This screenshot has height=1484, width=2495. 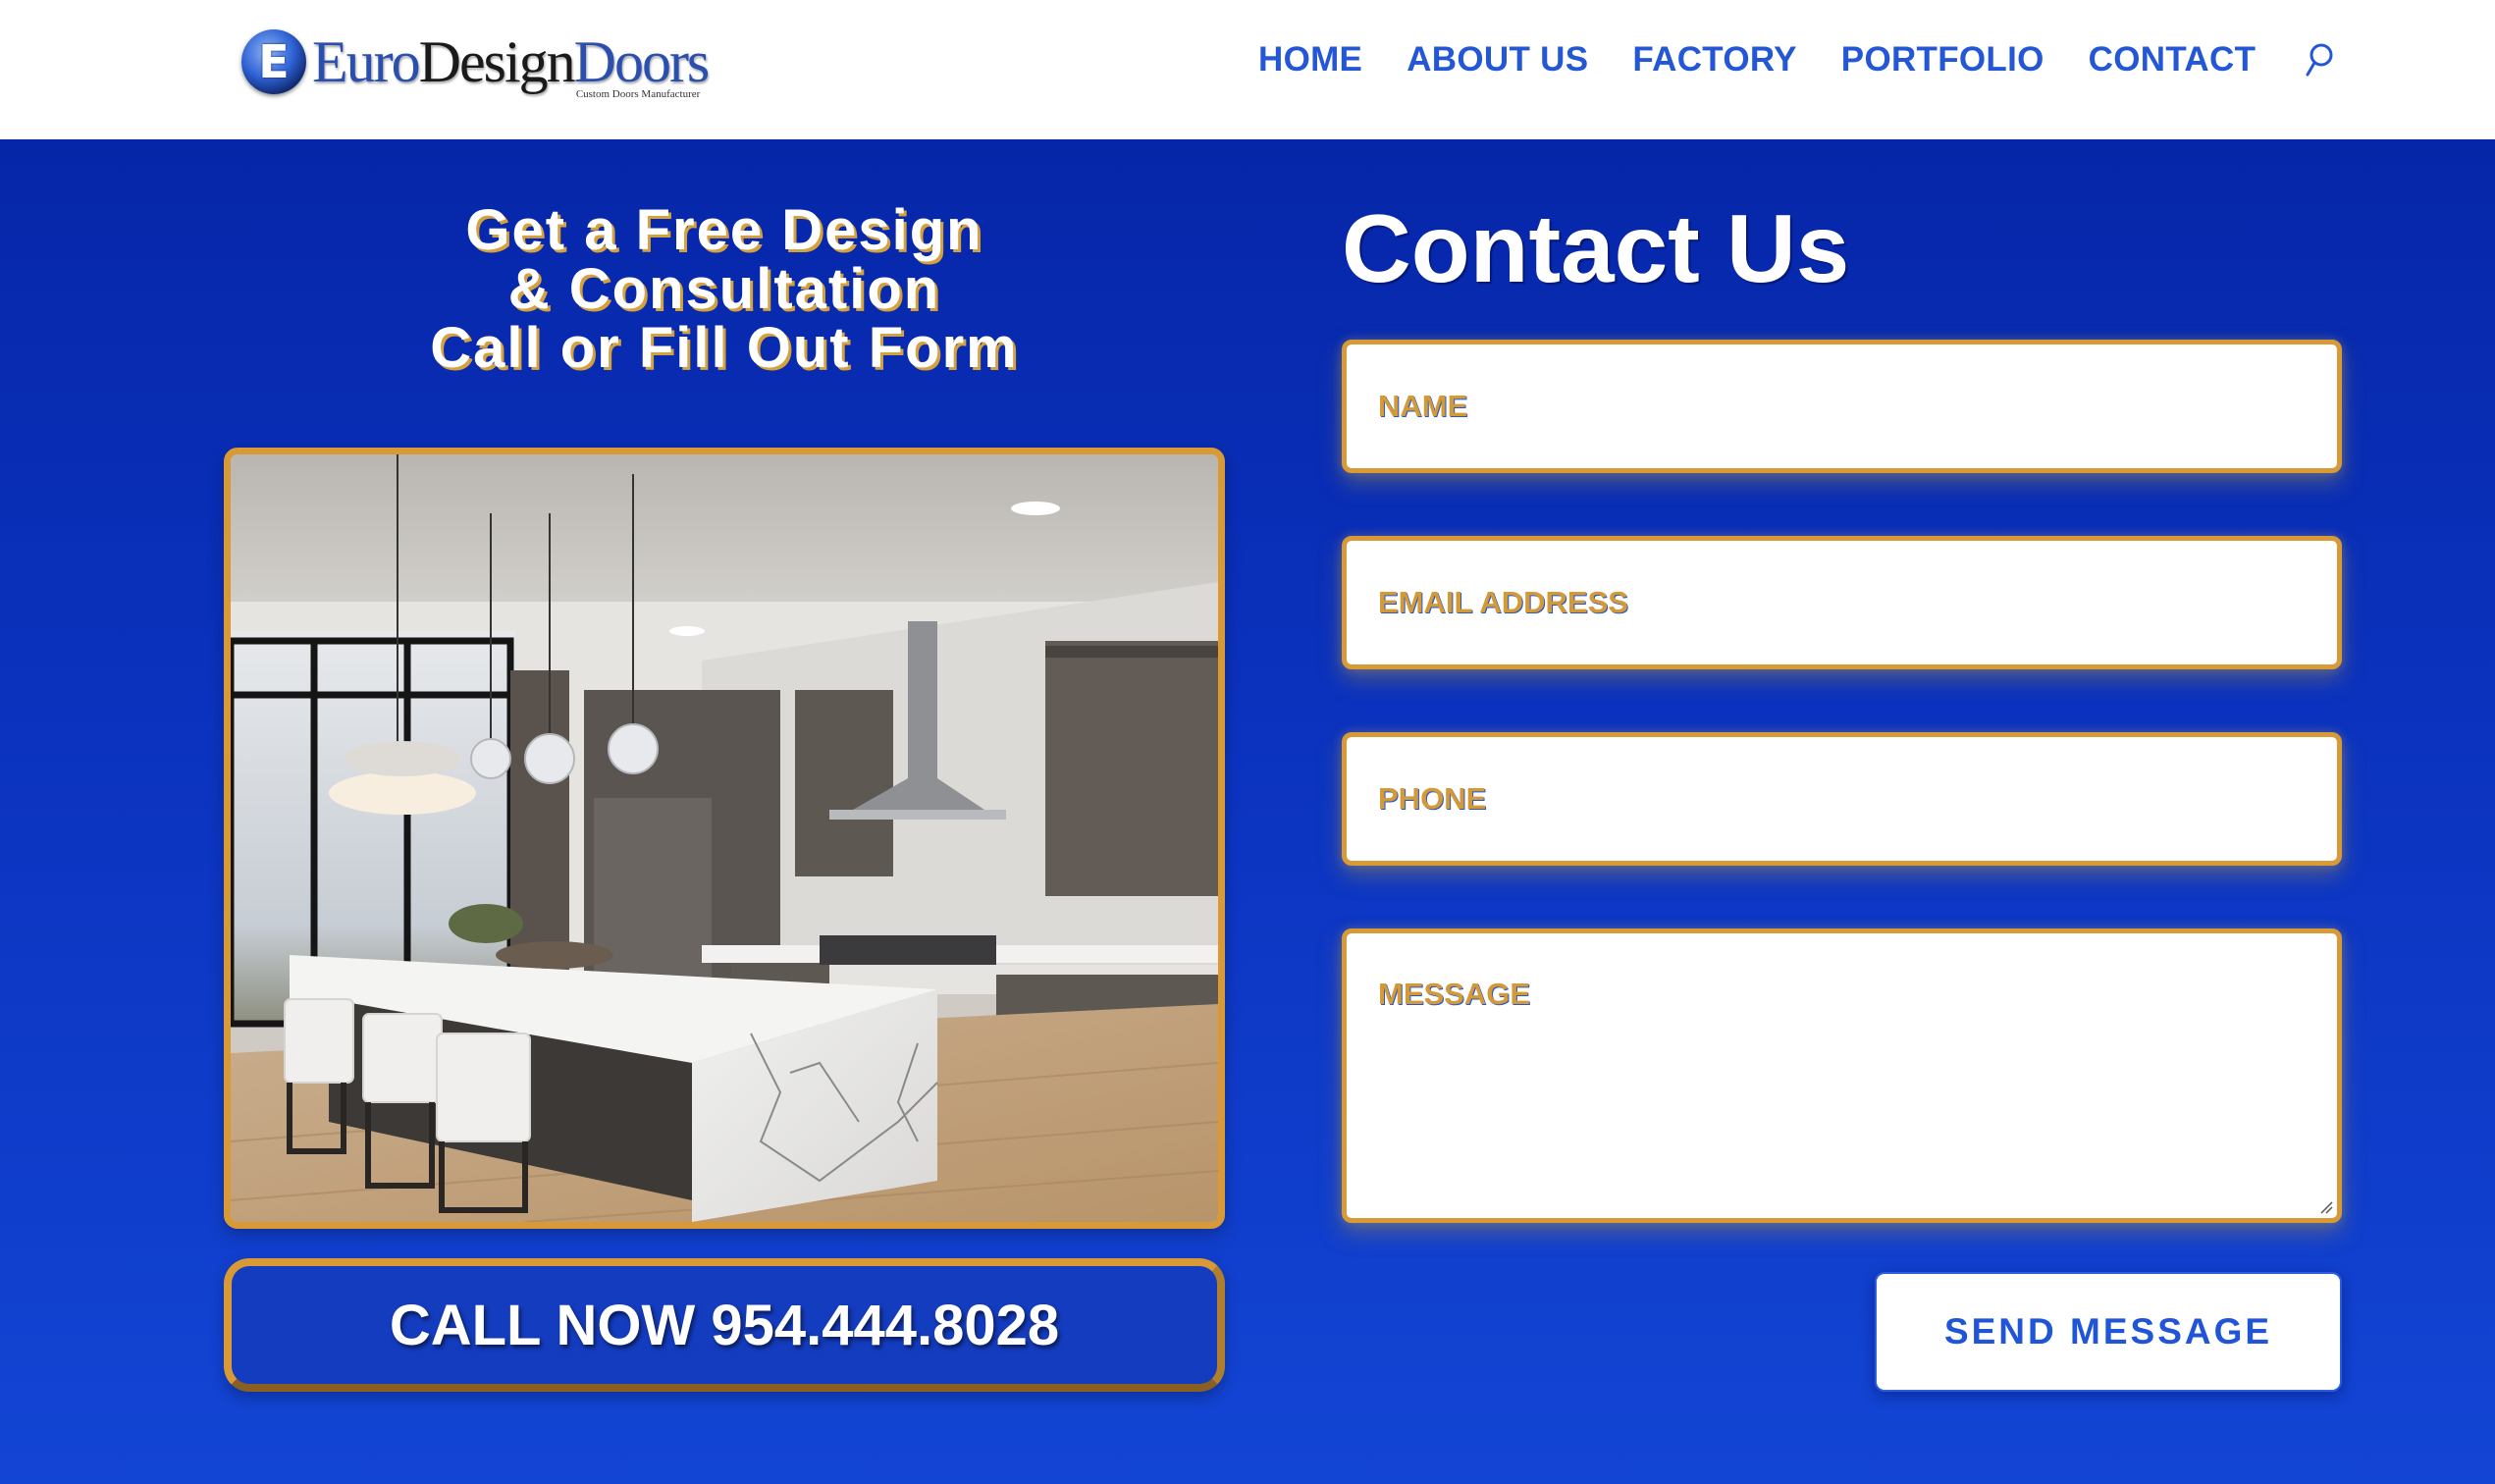 What do you see at coordinates (366, 61) in the screenshot?
I see `logo-word-euro: Euro` at bounding box center [366, 61].